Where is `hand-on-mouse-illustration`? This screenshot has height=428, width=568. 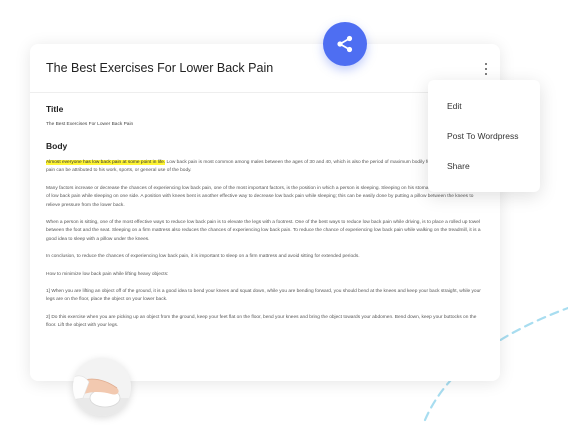
hand-on-mouse-illustration is located at coordinates (102, 387).